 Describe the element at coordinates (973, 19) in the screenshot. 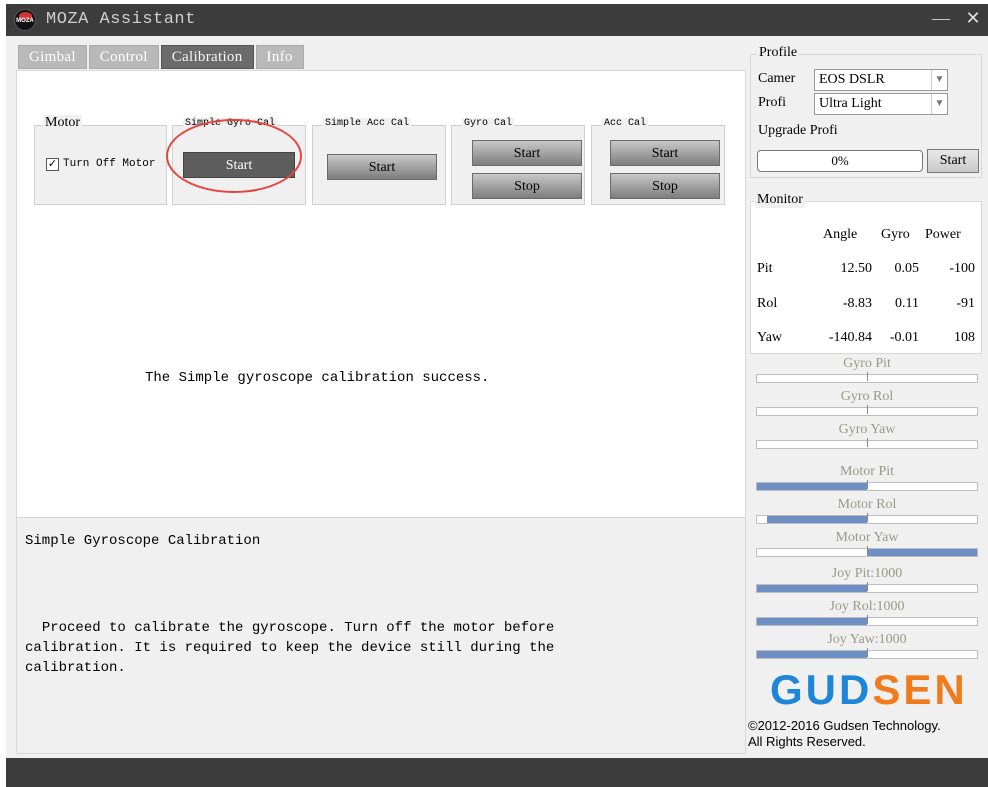

I see `close-button: ✕` at that location.